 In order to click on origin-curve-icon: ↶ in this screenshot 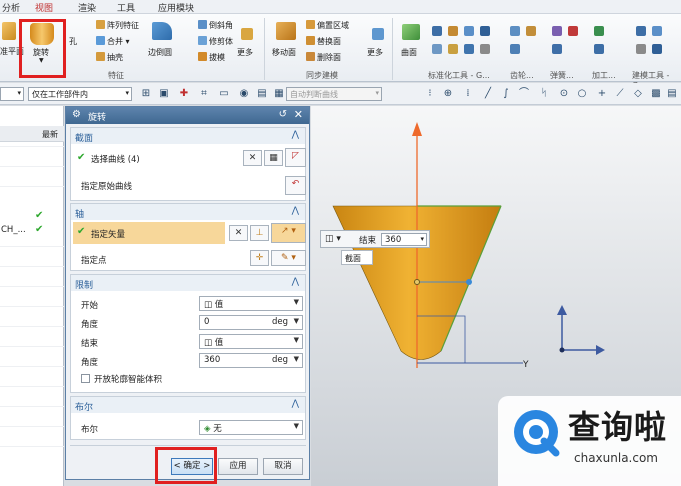, I will do `click(295, 185)`.